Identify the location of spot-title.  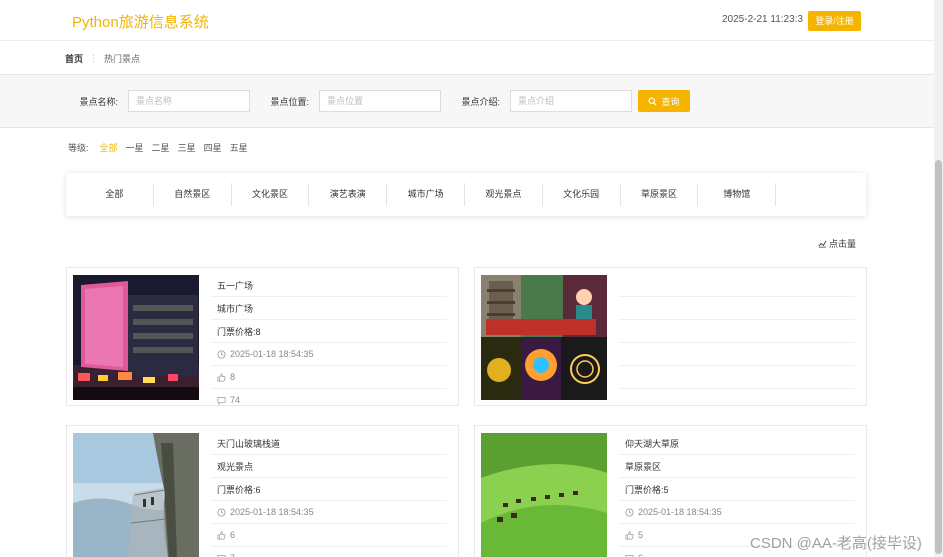
(737, 285).